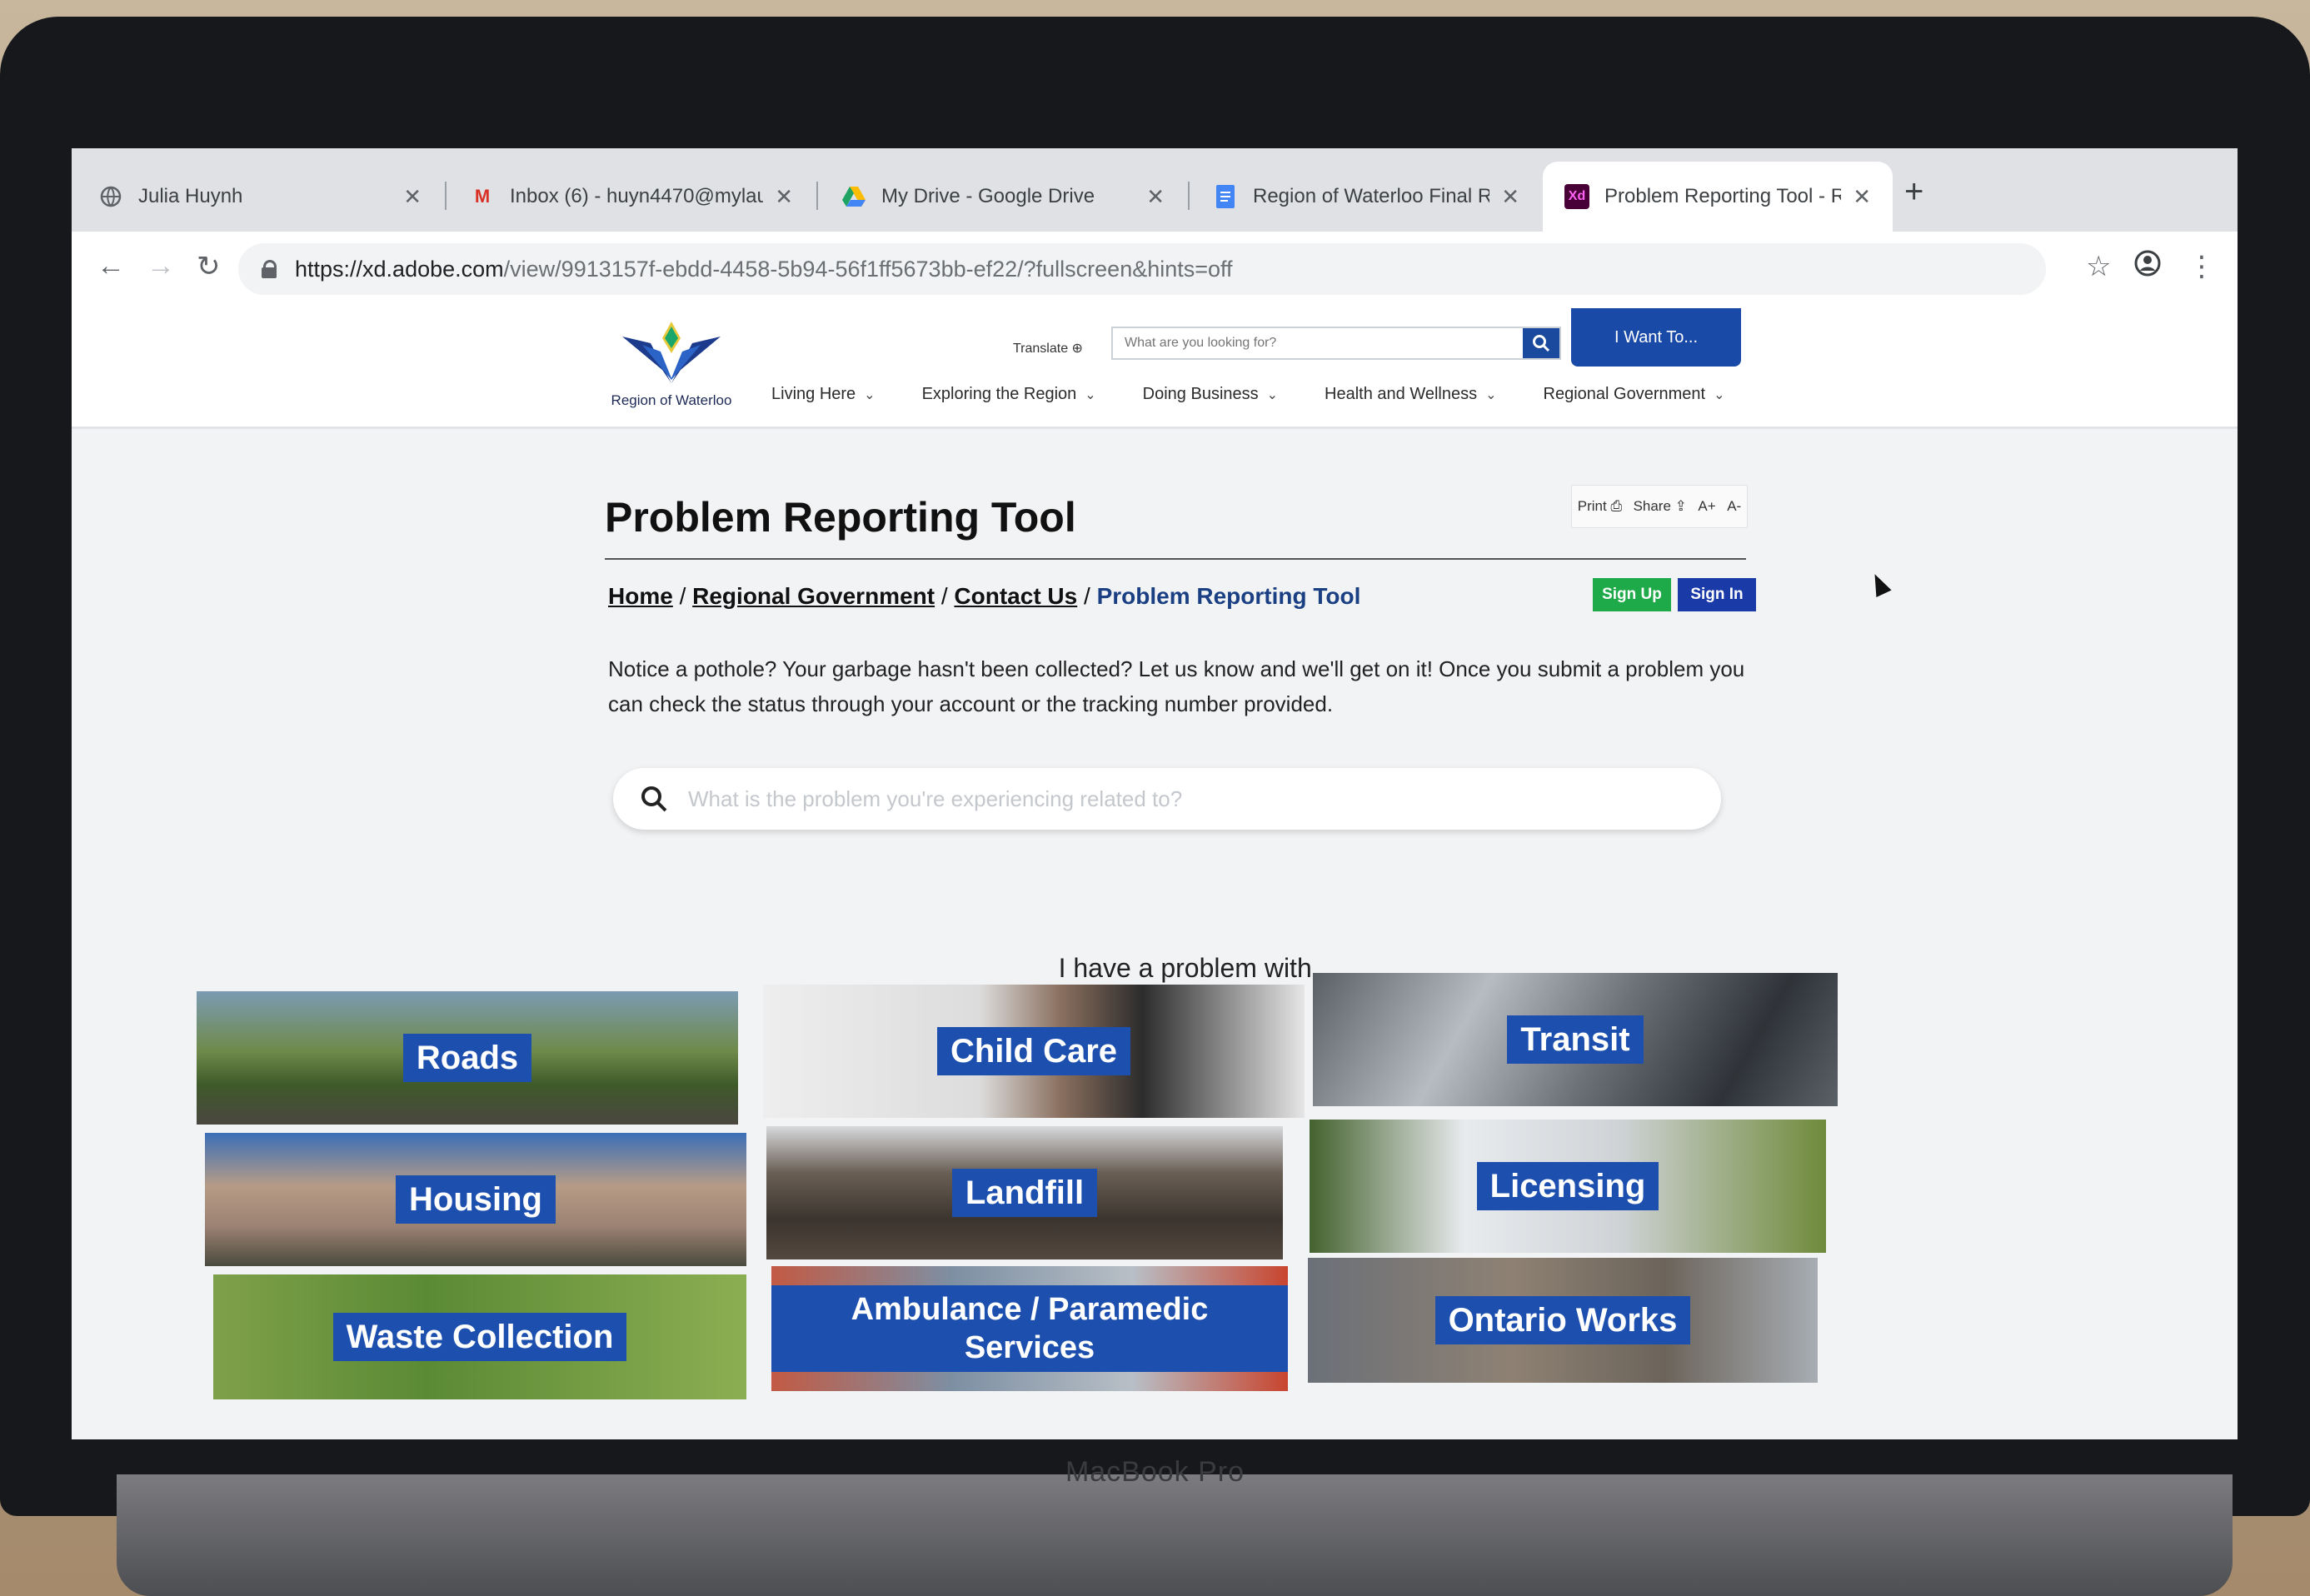 Image resolution: width=2310 pixels, height=1596 pixels. I want to click on tile-roads: Roads, so click(467, 1058).